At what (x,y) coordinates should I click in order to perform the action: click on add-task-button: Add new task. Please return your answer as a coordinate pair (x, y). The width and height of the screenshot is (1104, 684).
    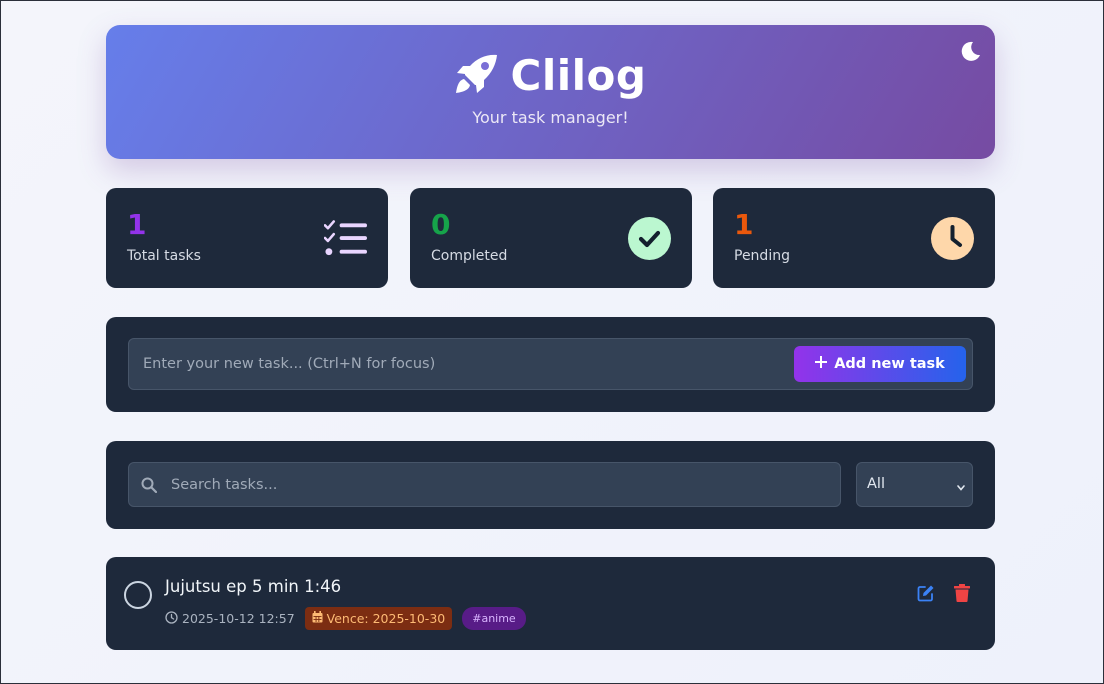
    Looking at the image, I should click on (880, 364).